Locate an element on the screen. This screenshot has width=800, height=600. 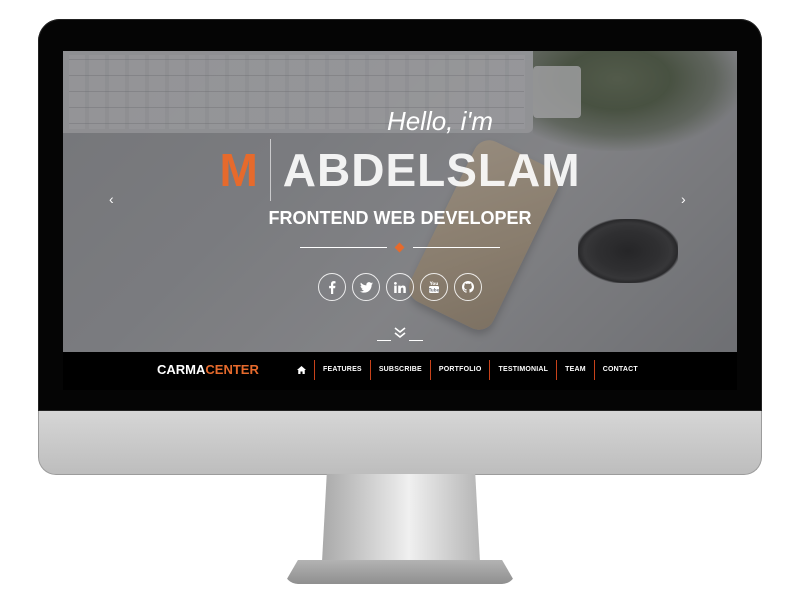
hero-role: FRONTEND WEB DEVELOPER is located at coordinates (400, 218).